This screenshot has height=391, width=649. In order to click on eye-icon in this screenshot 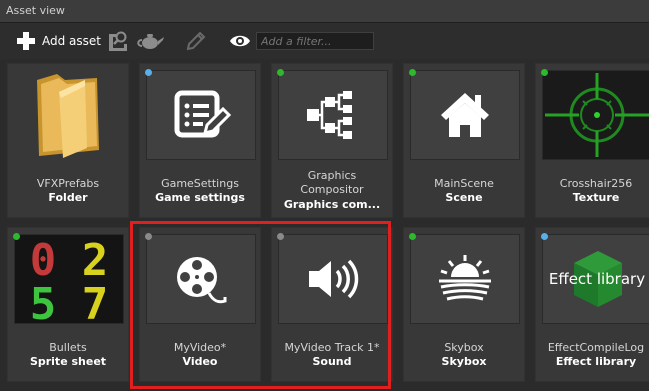, I will do `click(240, 41)`.